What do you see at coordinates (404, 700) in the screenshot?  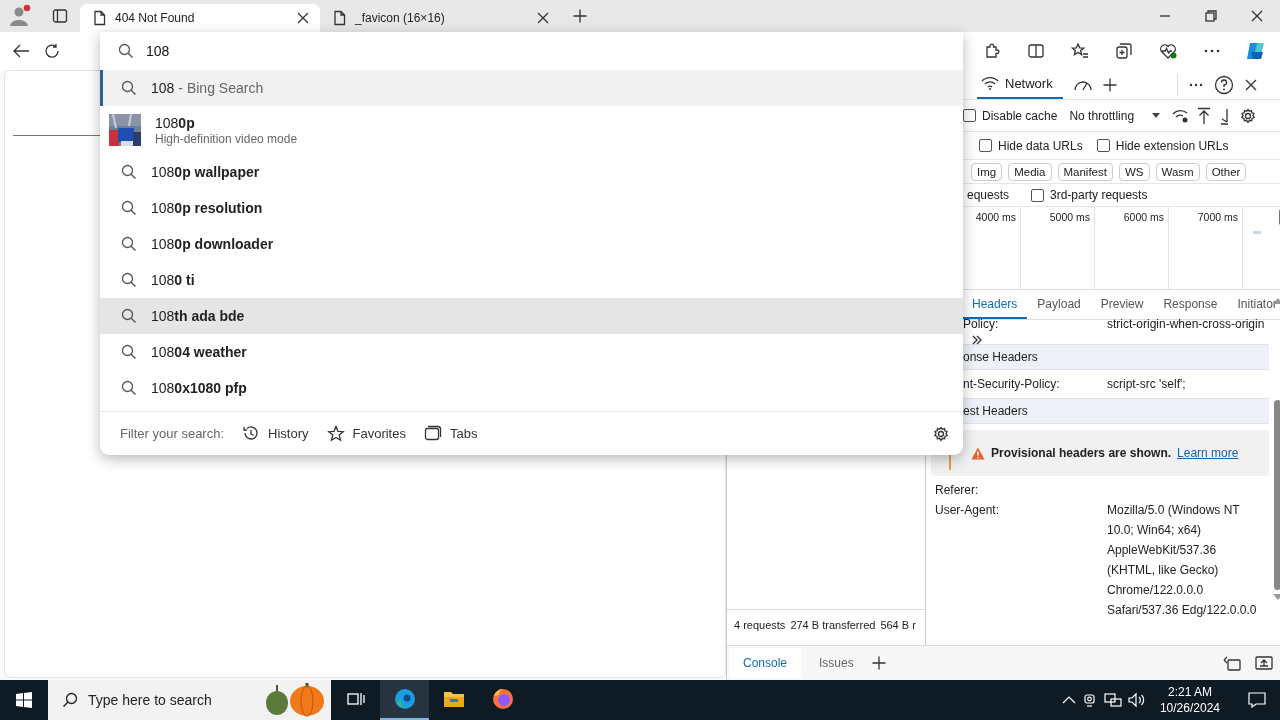 I see `taskbar-app` at bounding box center [404, 700].